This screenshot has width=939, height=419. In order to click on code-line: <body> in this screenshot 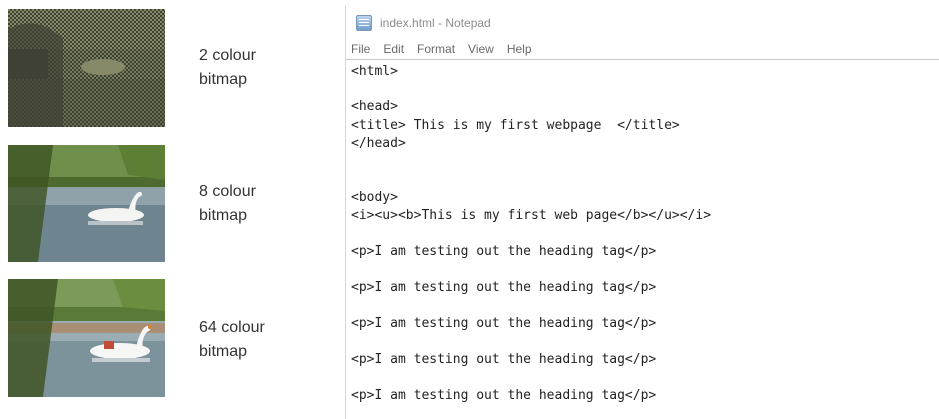, I will do `click(374, 197)`.